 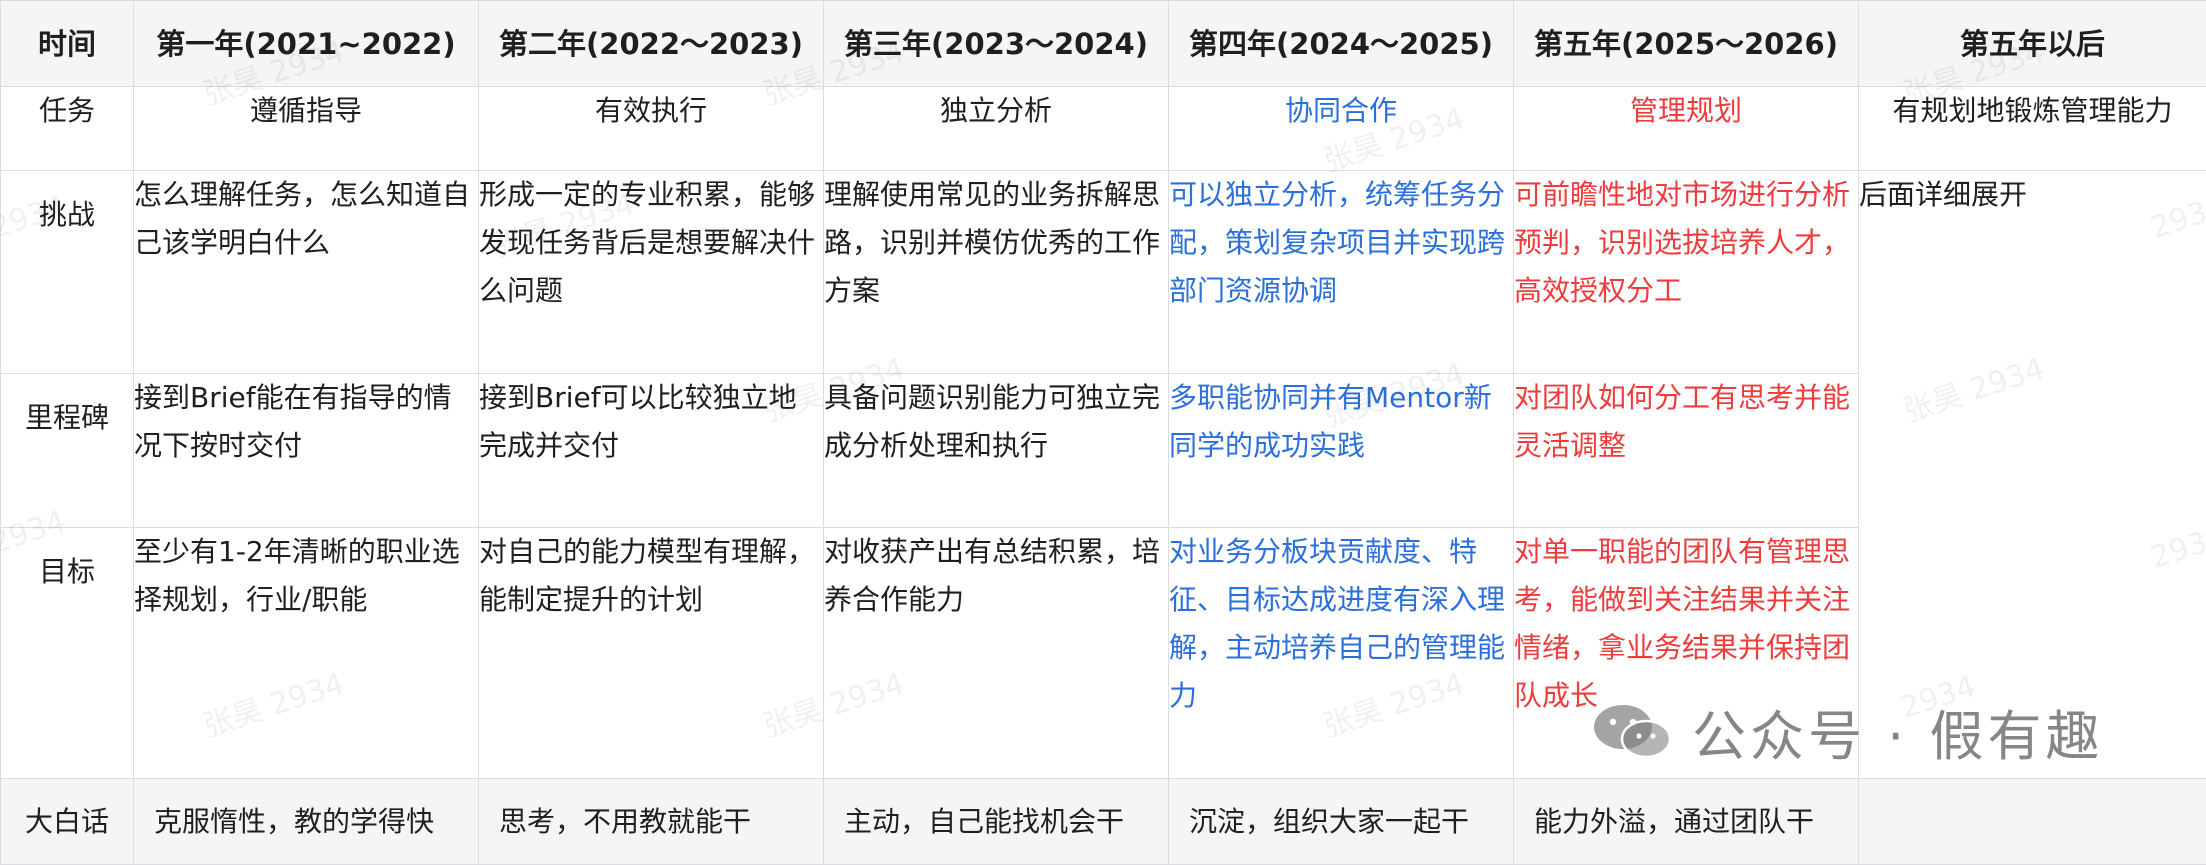 I want to click on task-row: 任务 遵循指导 有效执行 独立分析 协同合作 管理规划 有规划地锻炼管理能力, so click(x=1103, y=129).